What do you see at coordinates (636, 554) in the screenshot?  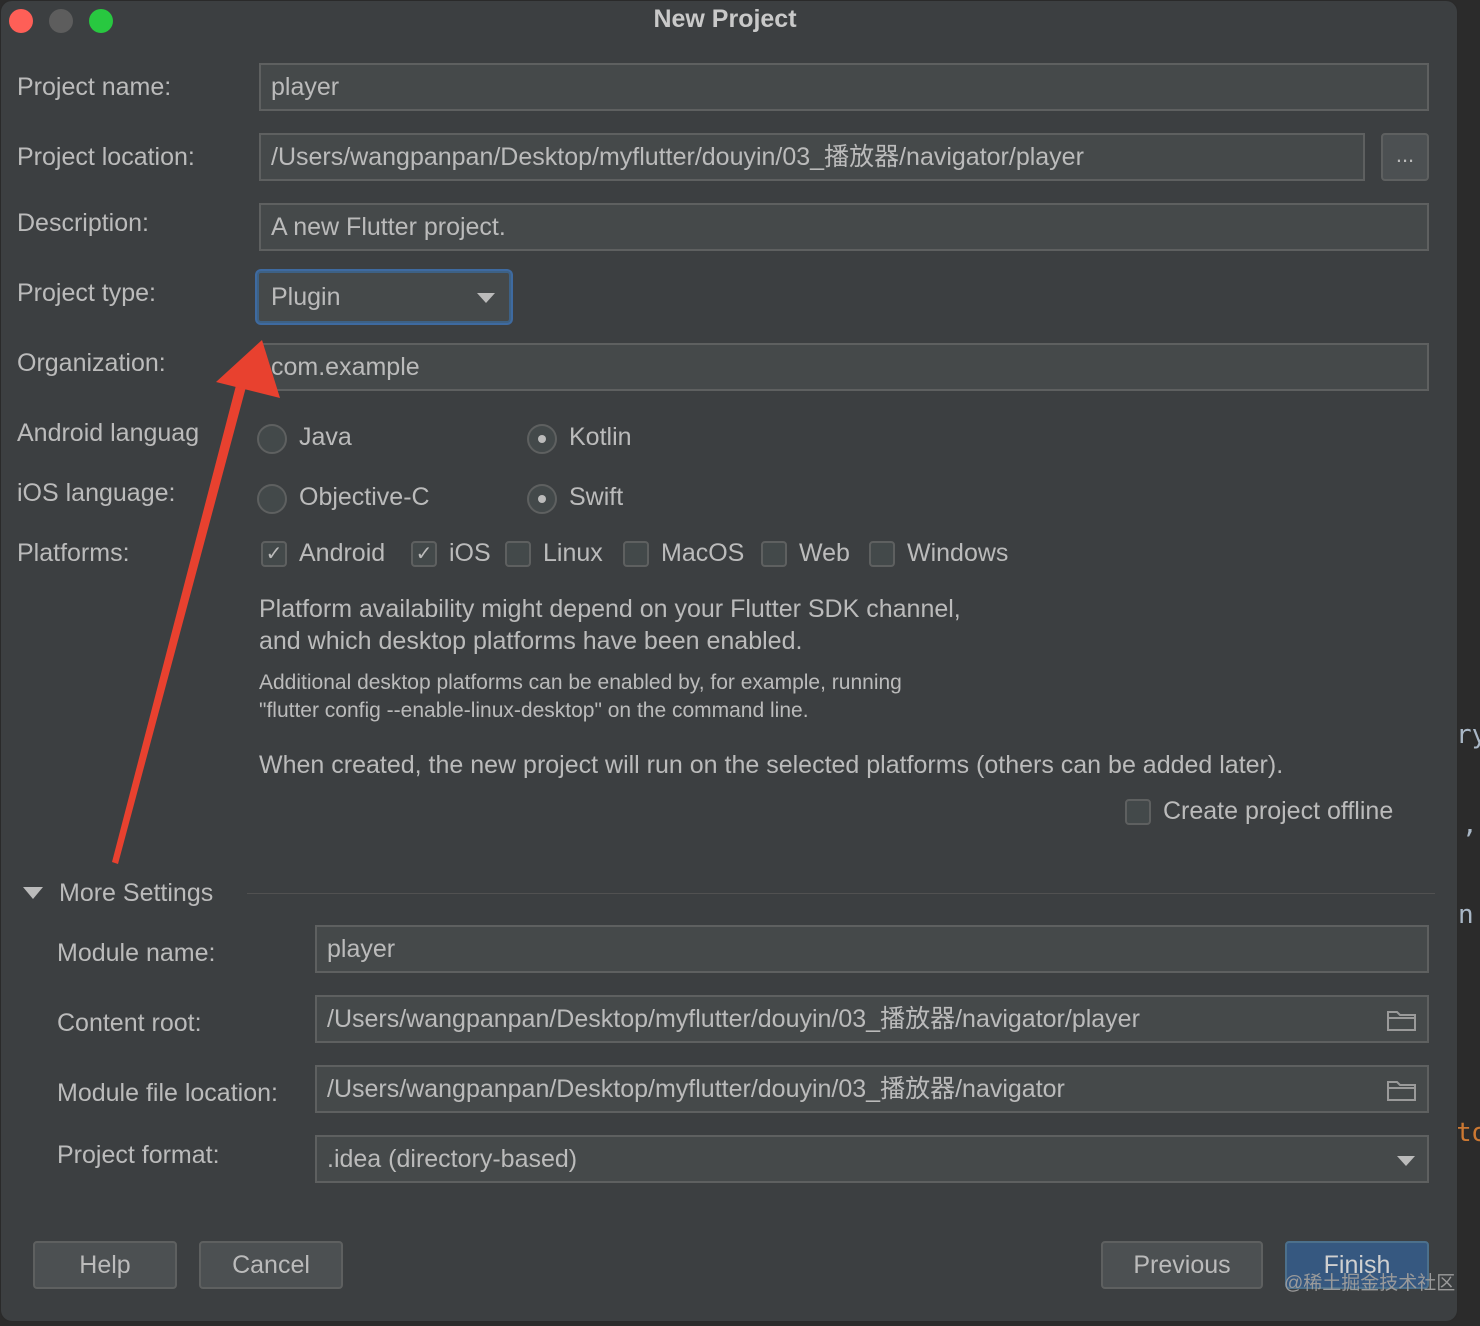 I see `checkbox-macos` at bounding box center [636, 554].